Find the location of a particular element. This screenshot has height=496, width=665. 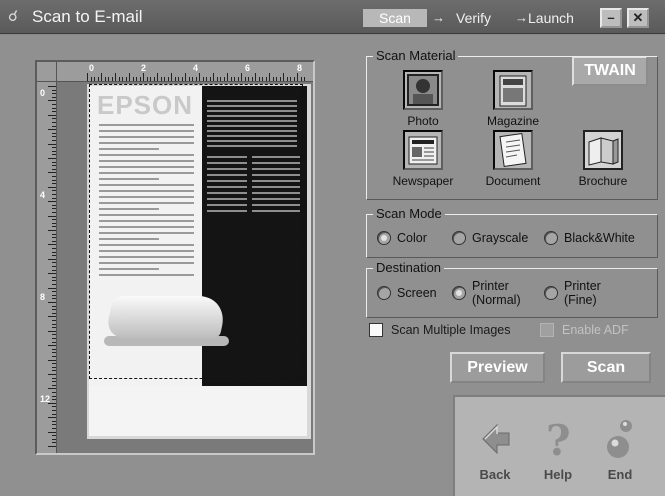

destination-printer-fine-radio is located at coordinates (551, 293).